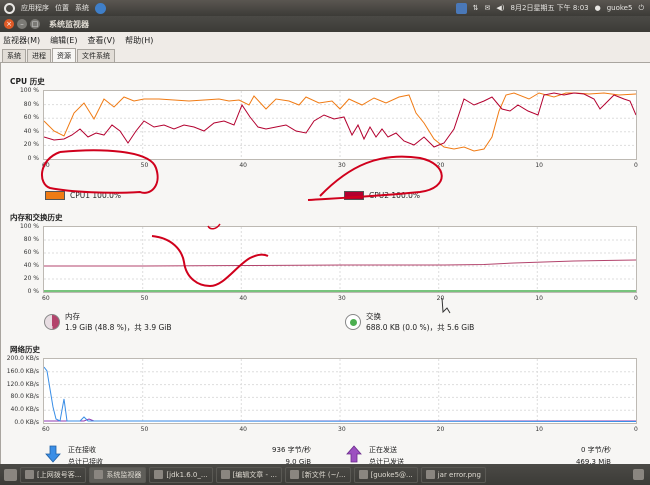 The image size is (650, 485). What do you see at coordinates (96, 55) in the screenshot?
I see `tab-filesystems: 文件系统` at bounding box center [96, 55].